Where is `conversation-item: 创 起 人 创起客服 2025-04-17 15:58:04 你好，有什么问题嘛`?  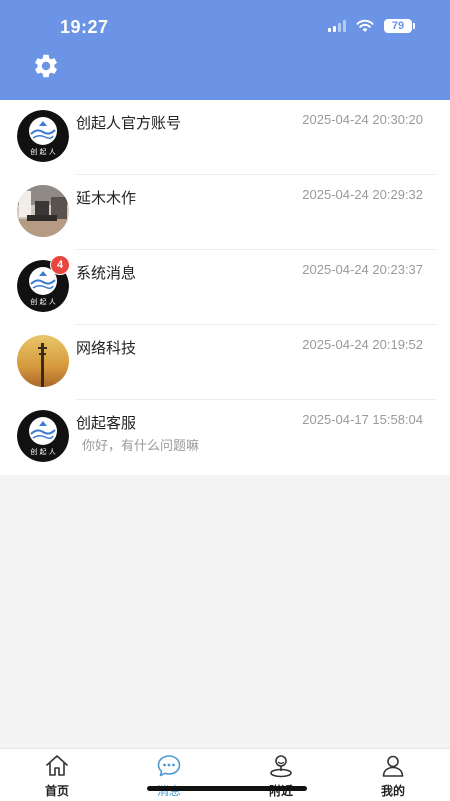 conversation-item: 创 起 人 创起客服 2025-04-17 15:58:04 你好，有什么问题嘛 is located at coordinates (225, 437).